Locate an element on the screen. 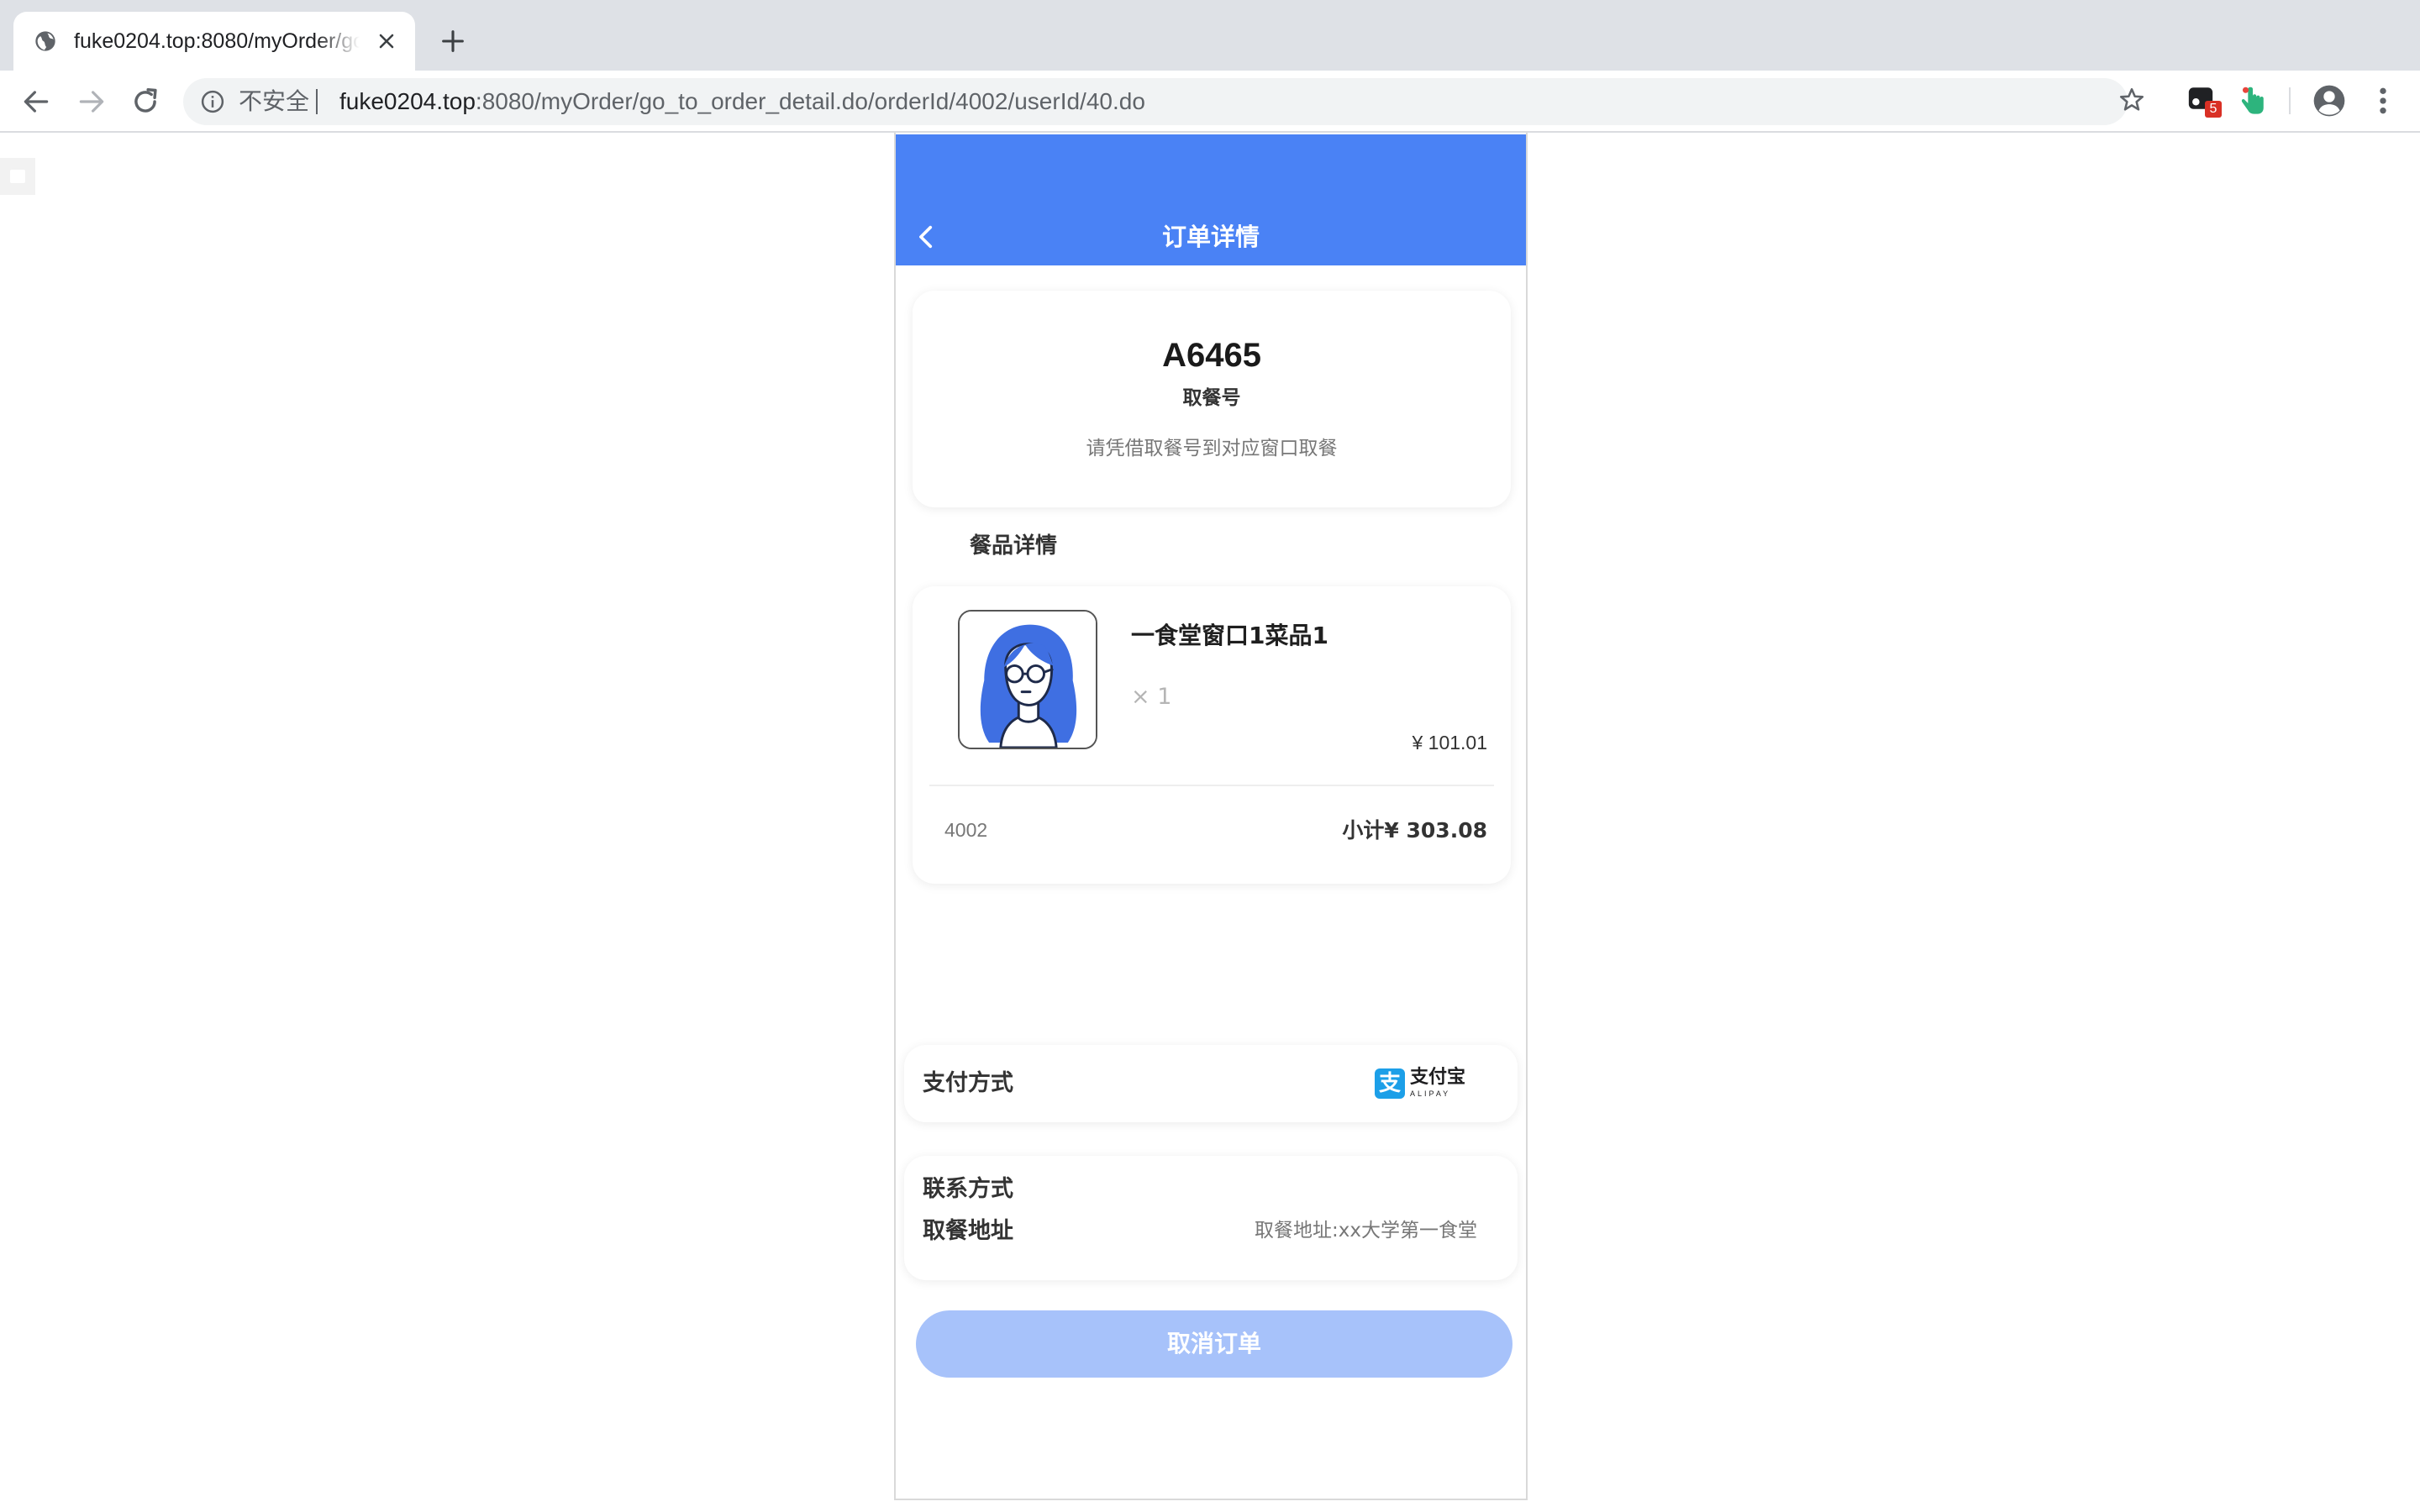 The height and width of the screenshot is (1512, 2420). alipay-subtitle: ALIPAY is located at coordinates (1430, 1093).